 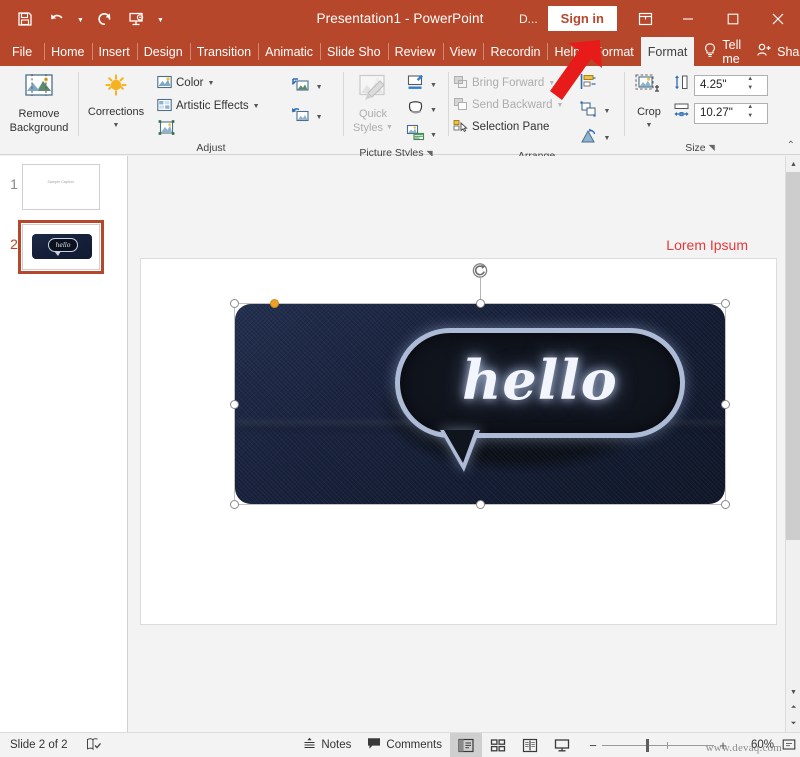 What do you see at coordinates (80, 19) in the screenshot?
I see `undo-dropdown-icon: ▼` at bounding box center [80, 19].